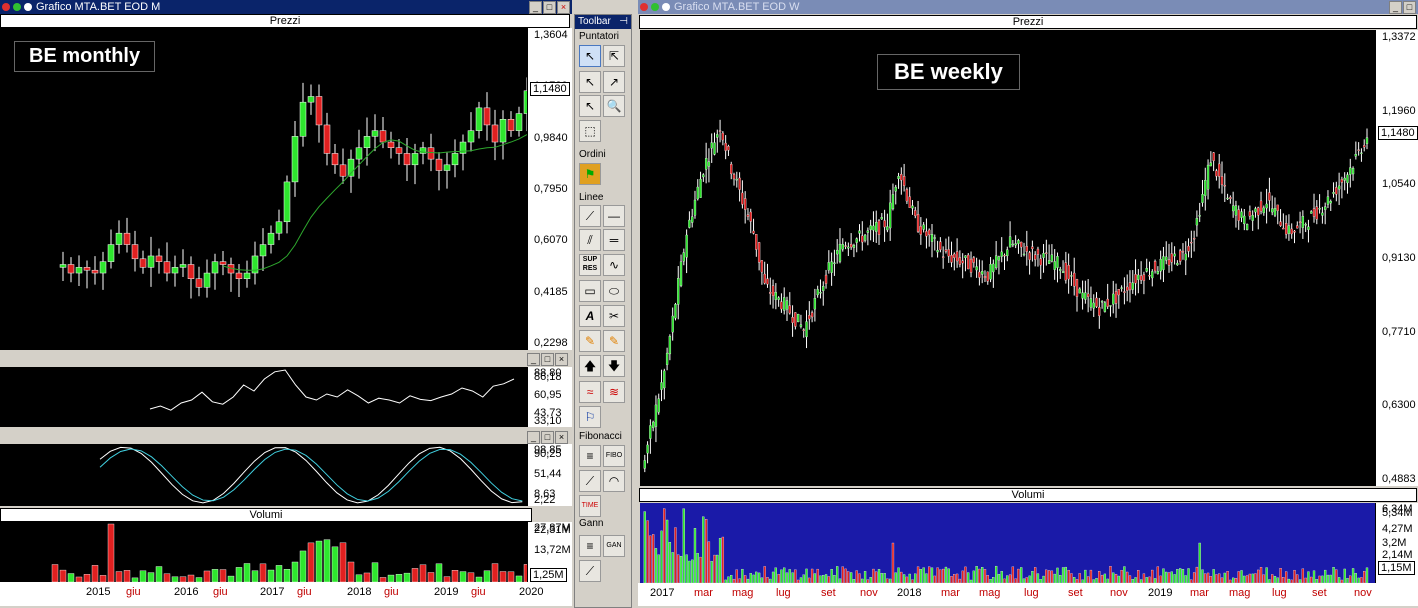 The height and width of the screenshot is (608, 1418). What do you see at coordinates (614, 456) in the screenshot?
I see `fibo-extension-icon: FIBO` at bounding box center [614, 456].